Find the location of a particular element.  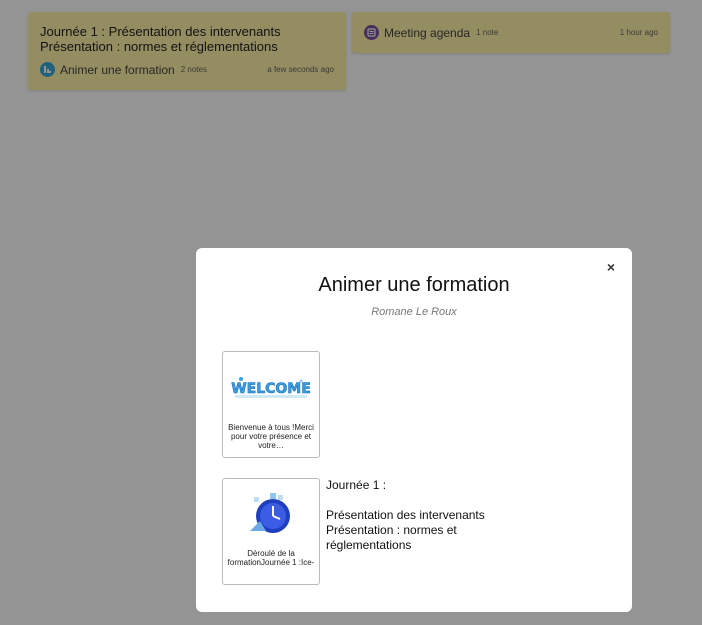

modal-title: Animer une formation is located at coordinates (414, 285).